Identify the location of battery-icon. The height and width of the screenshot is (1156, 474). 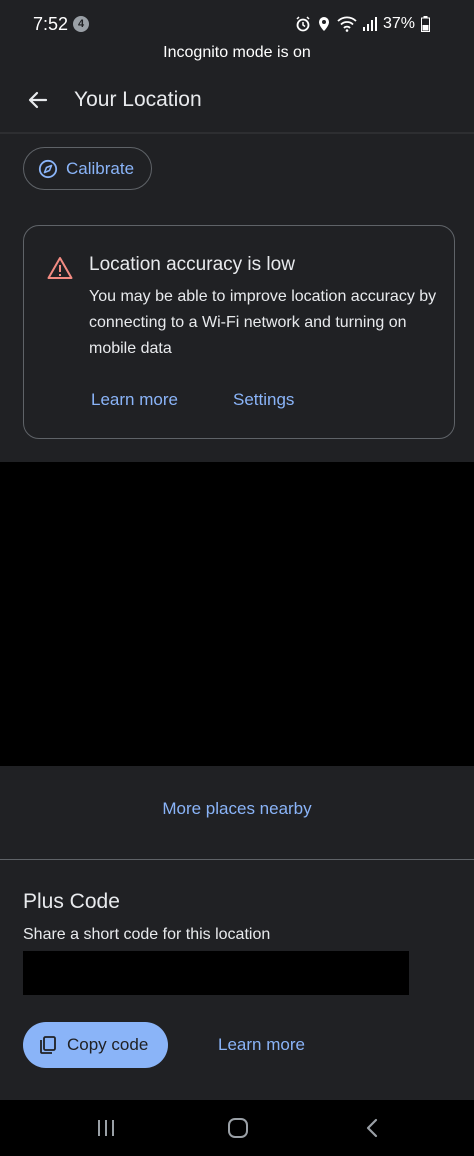
(425, 24).